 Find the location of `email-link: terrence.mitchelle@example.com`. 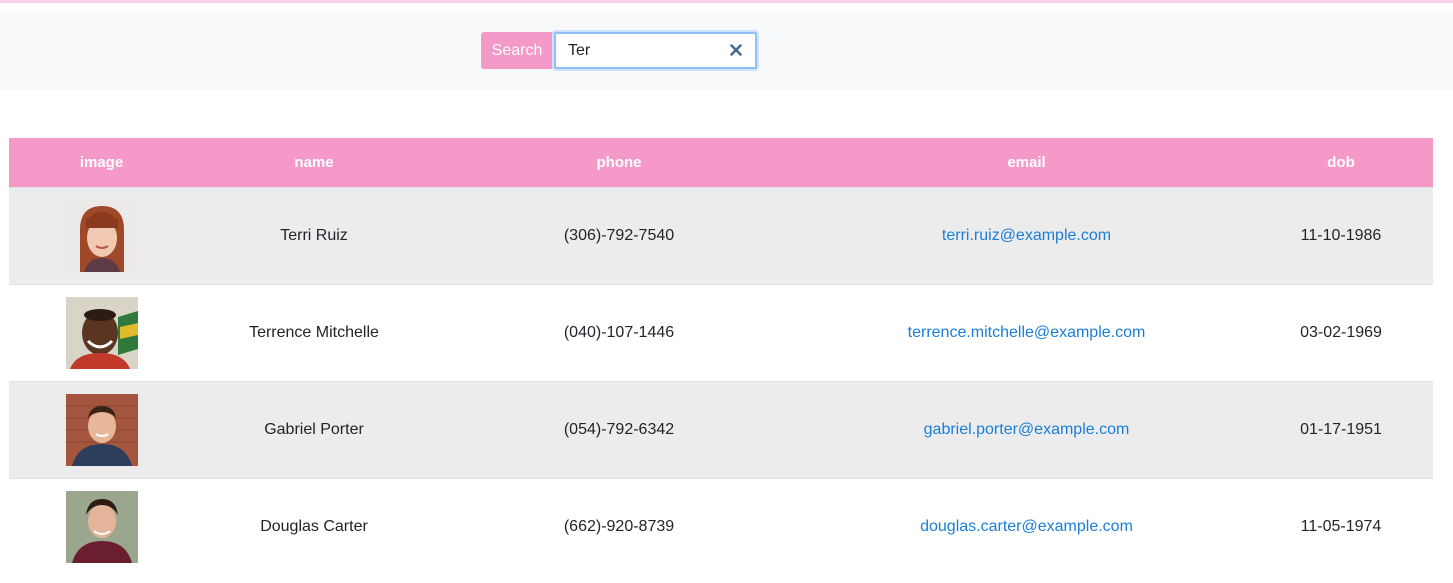

email-link: terrence.mitchelle@example.com is located at coordinates (1027, 332).